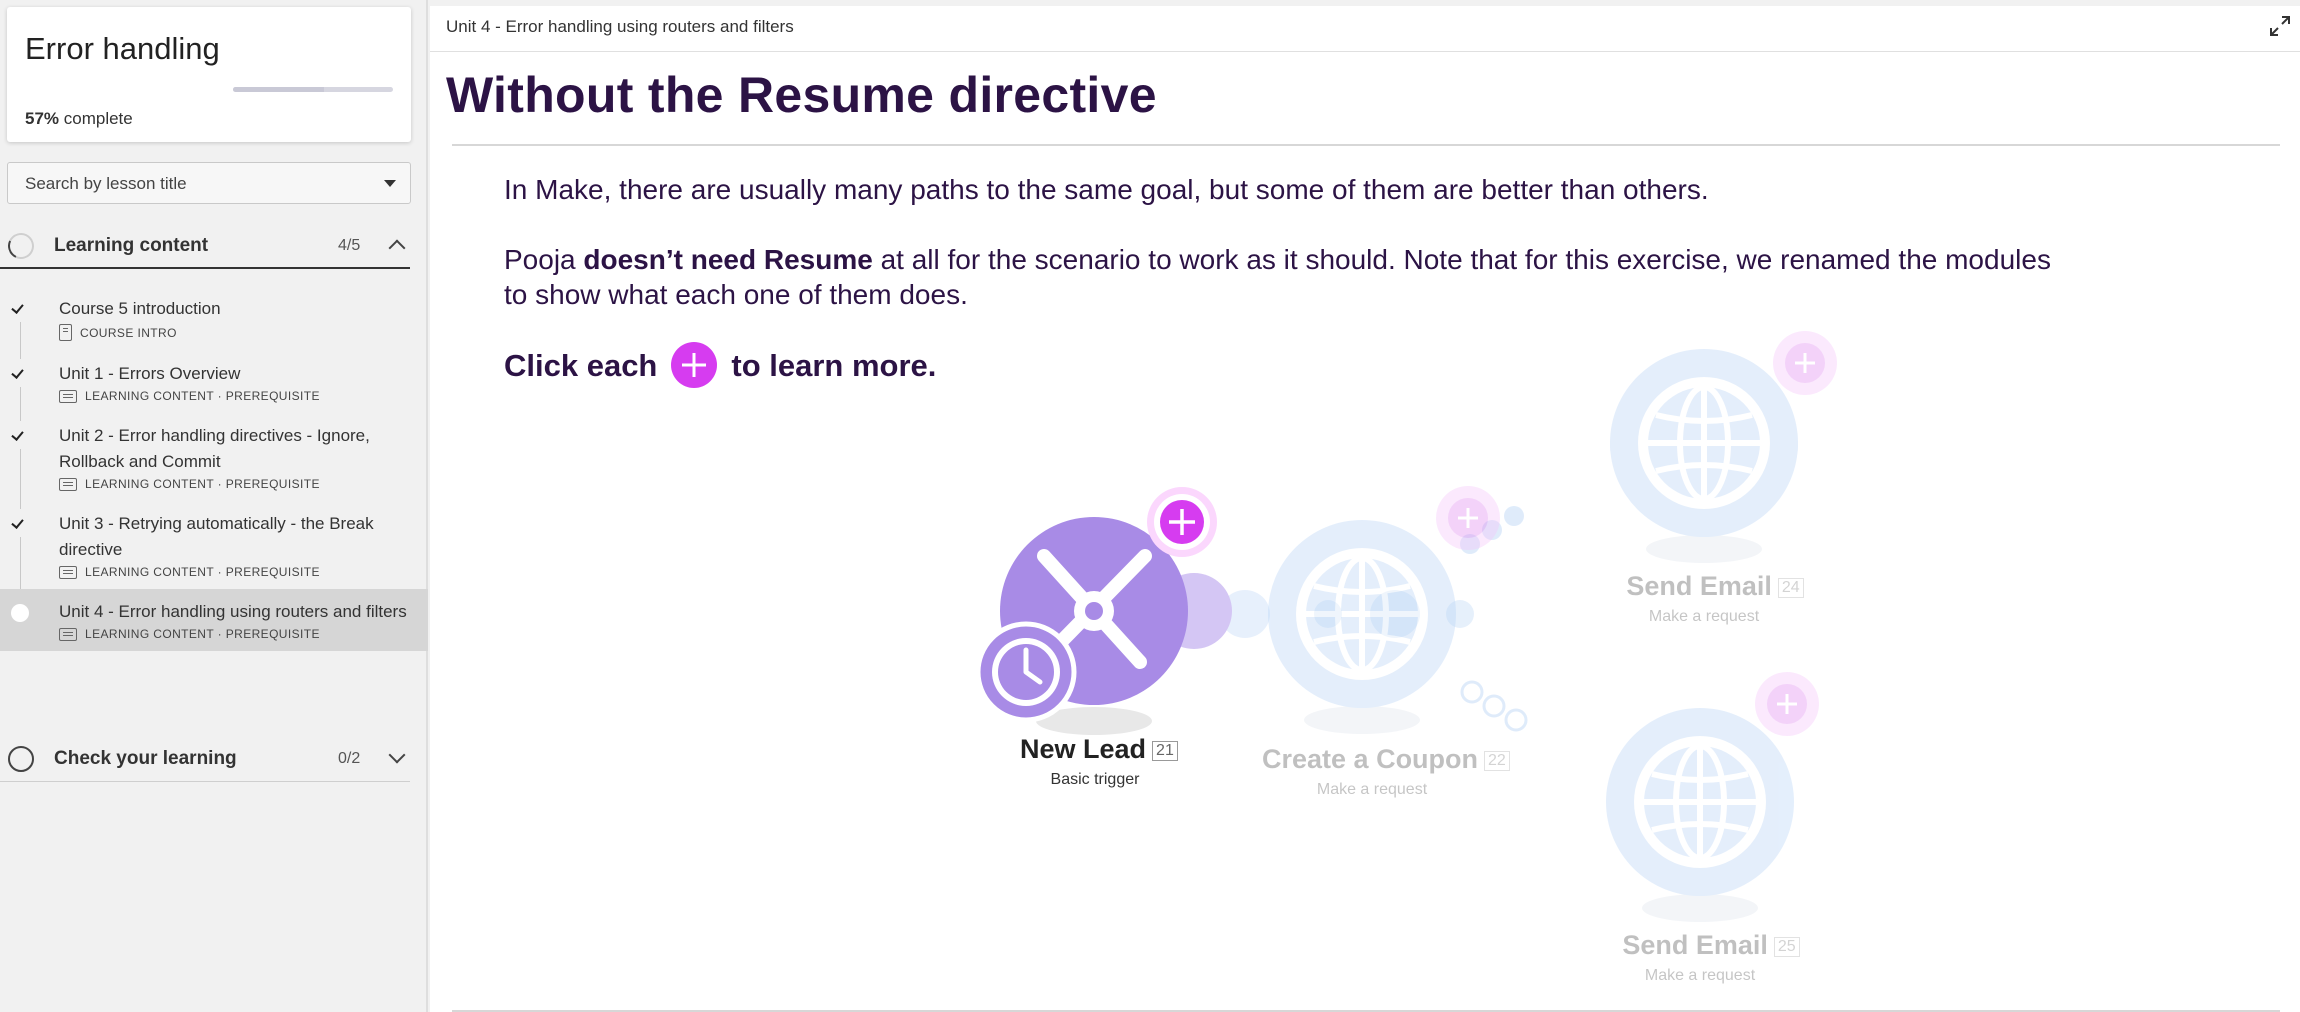 The width and height of the screenshot is (2300, 1012). I want to click on progress-bar, so click(313, 89).